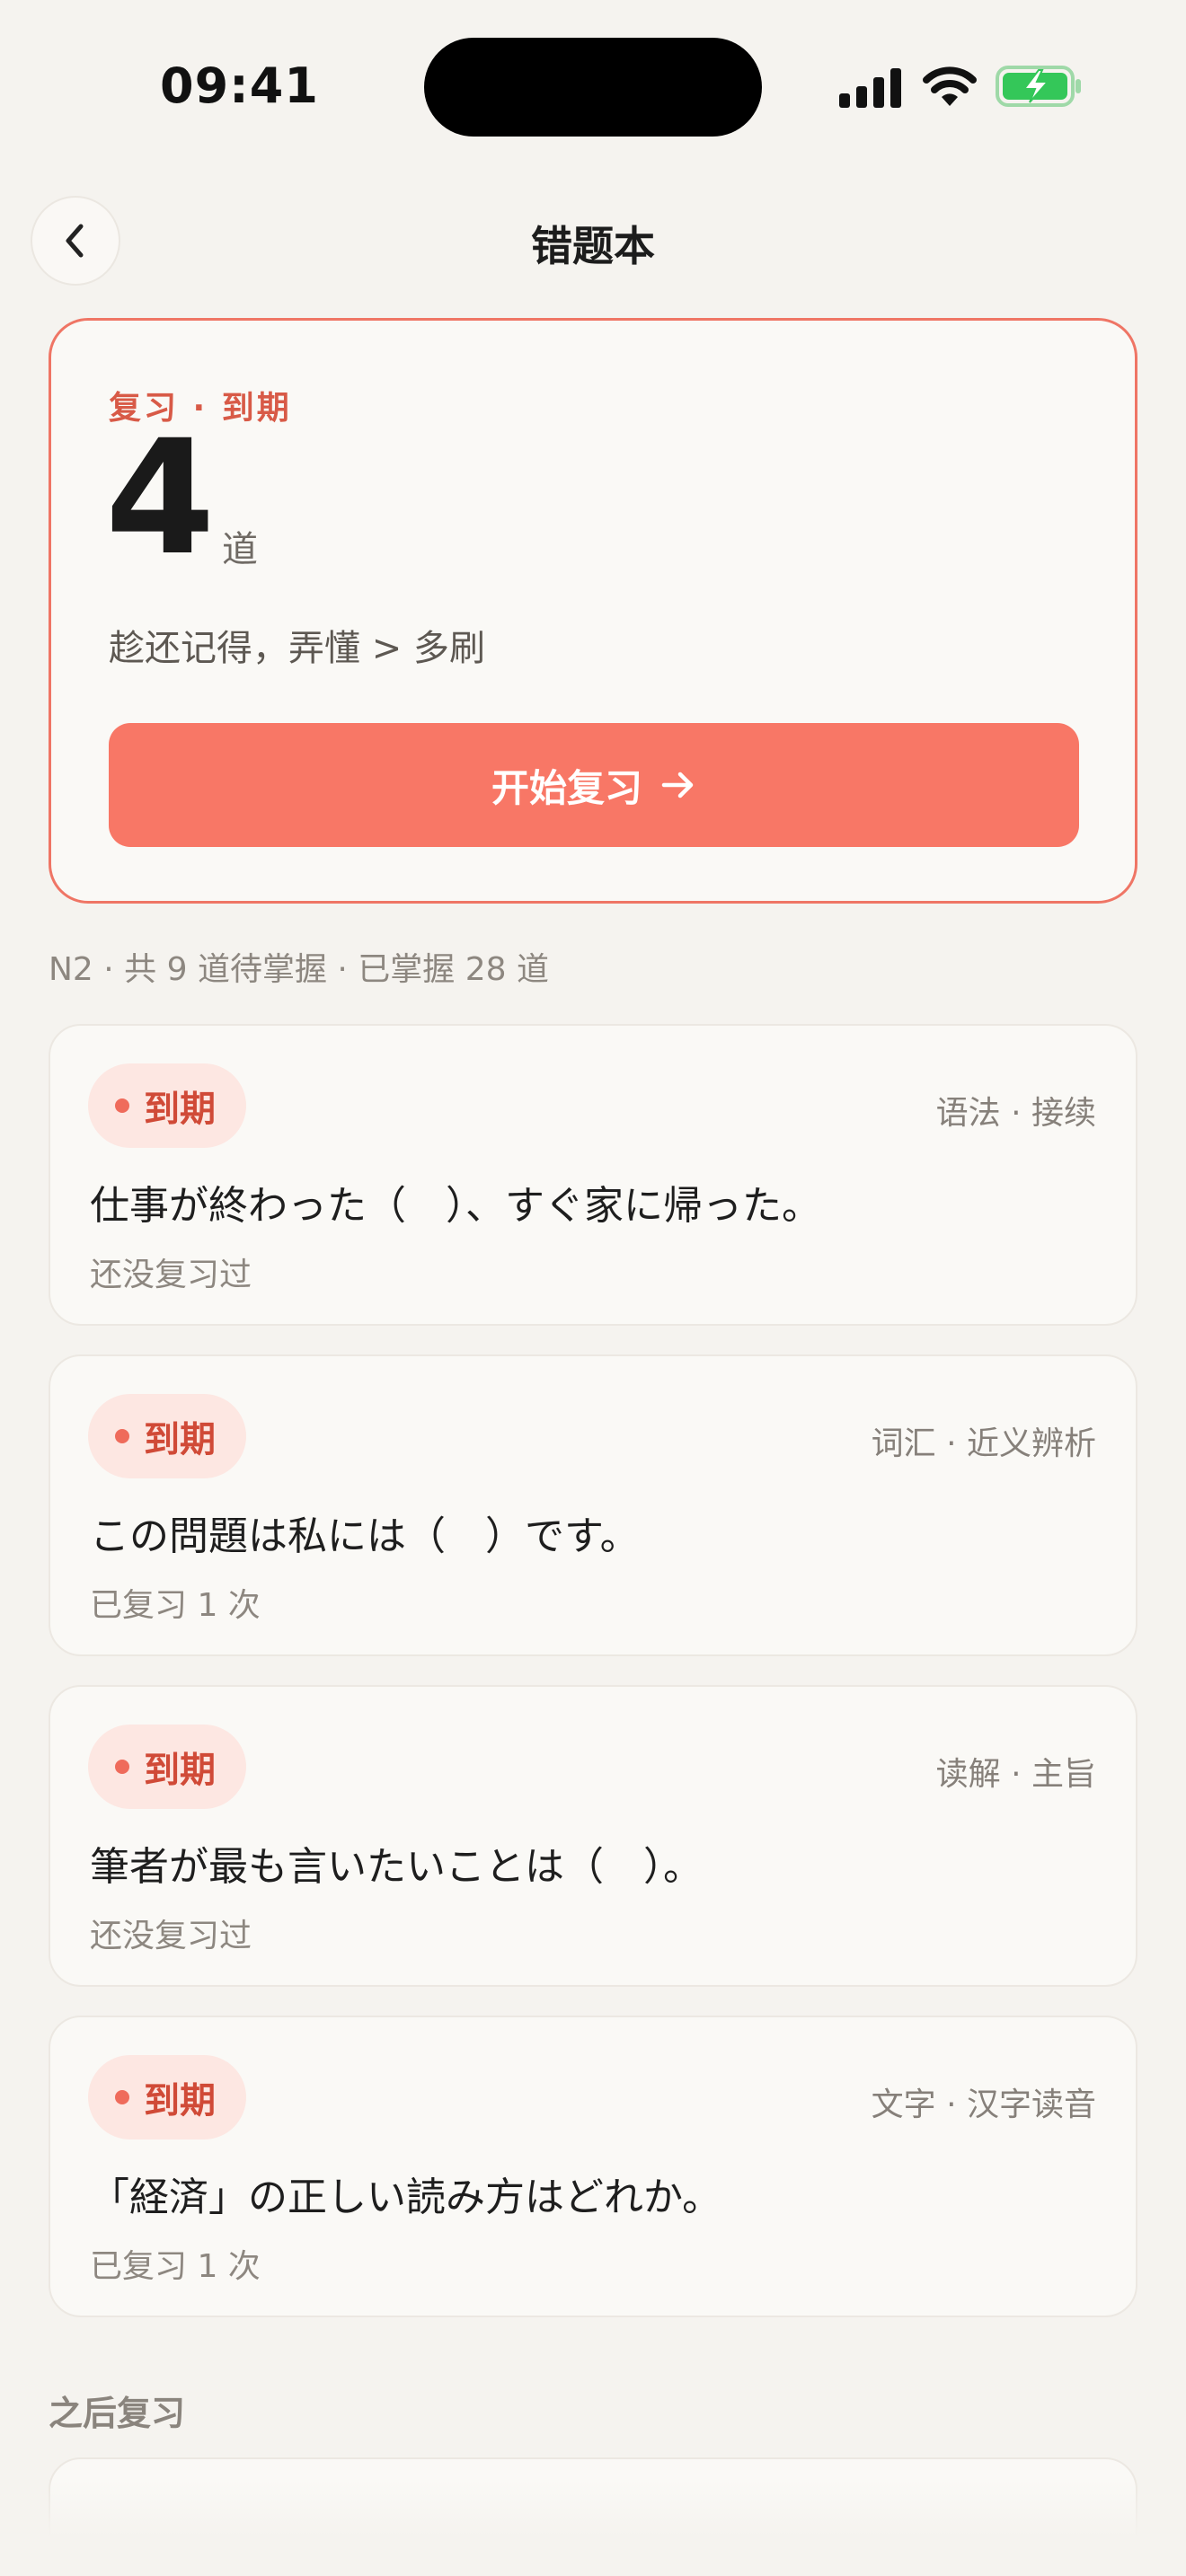 This screenshot has width=1186, height=2576. What do you see at coordinates (983, 2104) in the screenshot?
I see `question-category: 文字 · 汉字读音` at bounding box center [983, 2104].